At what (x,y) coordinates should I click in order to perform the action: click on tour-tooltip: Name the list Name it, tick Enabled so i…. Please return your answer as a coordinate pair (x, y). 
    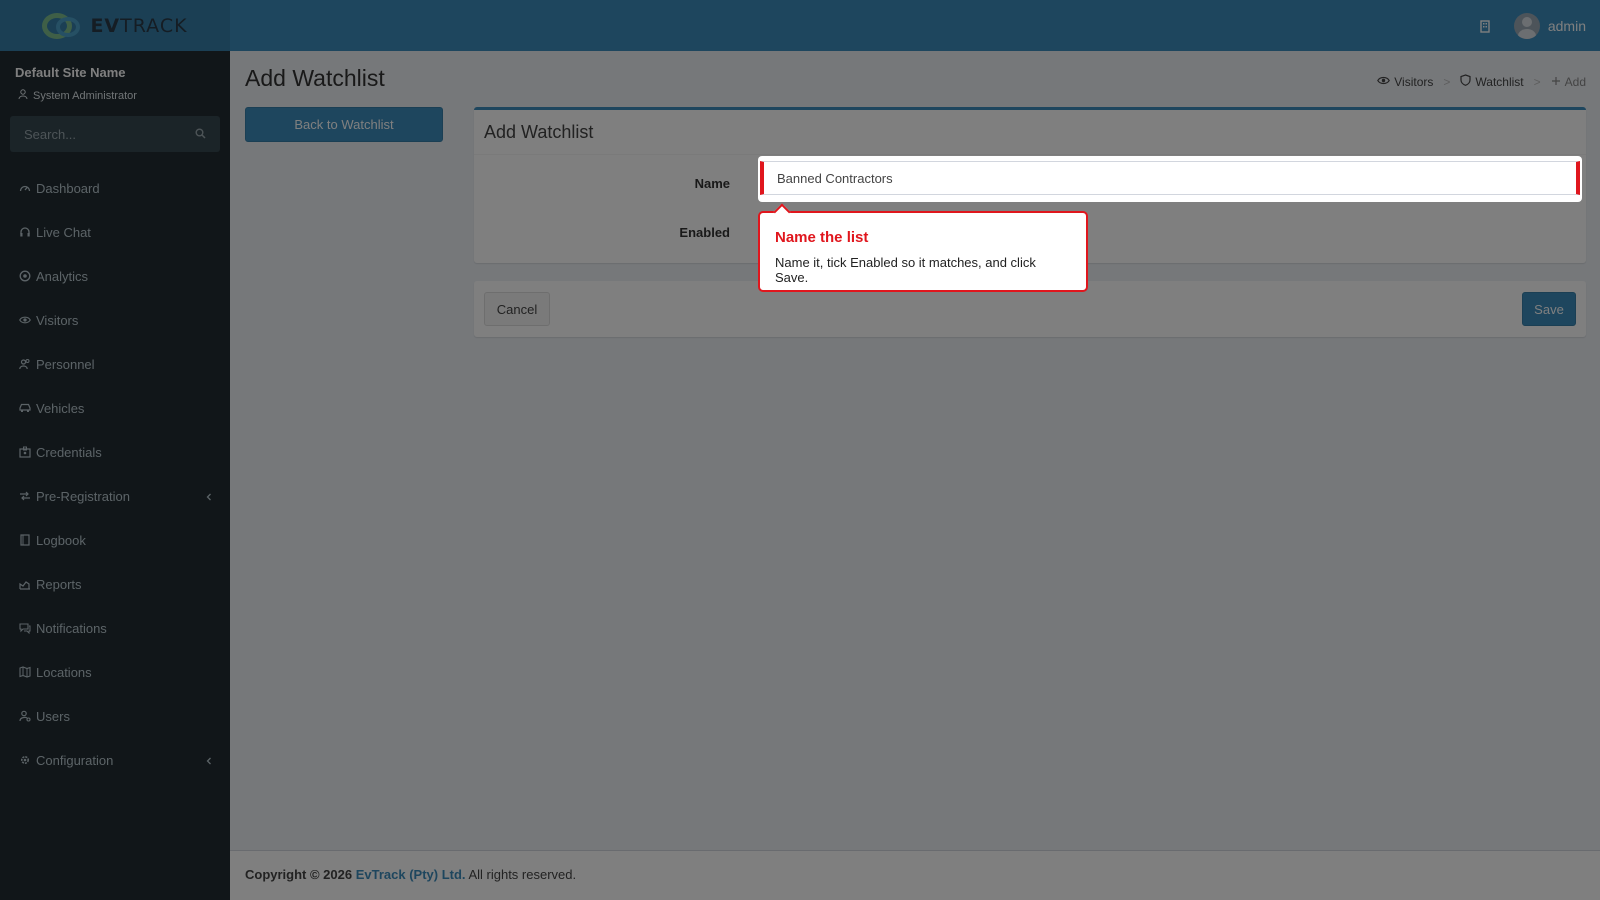
    Looking at the image, I should click on (923, 251).